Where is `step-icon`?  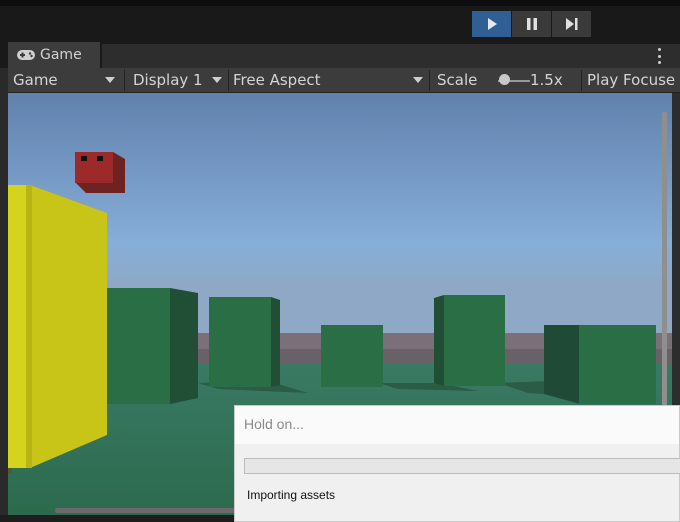
step-icon is located at coordinates (571, 24).